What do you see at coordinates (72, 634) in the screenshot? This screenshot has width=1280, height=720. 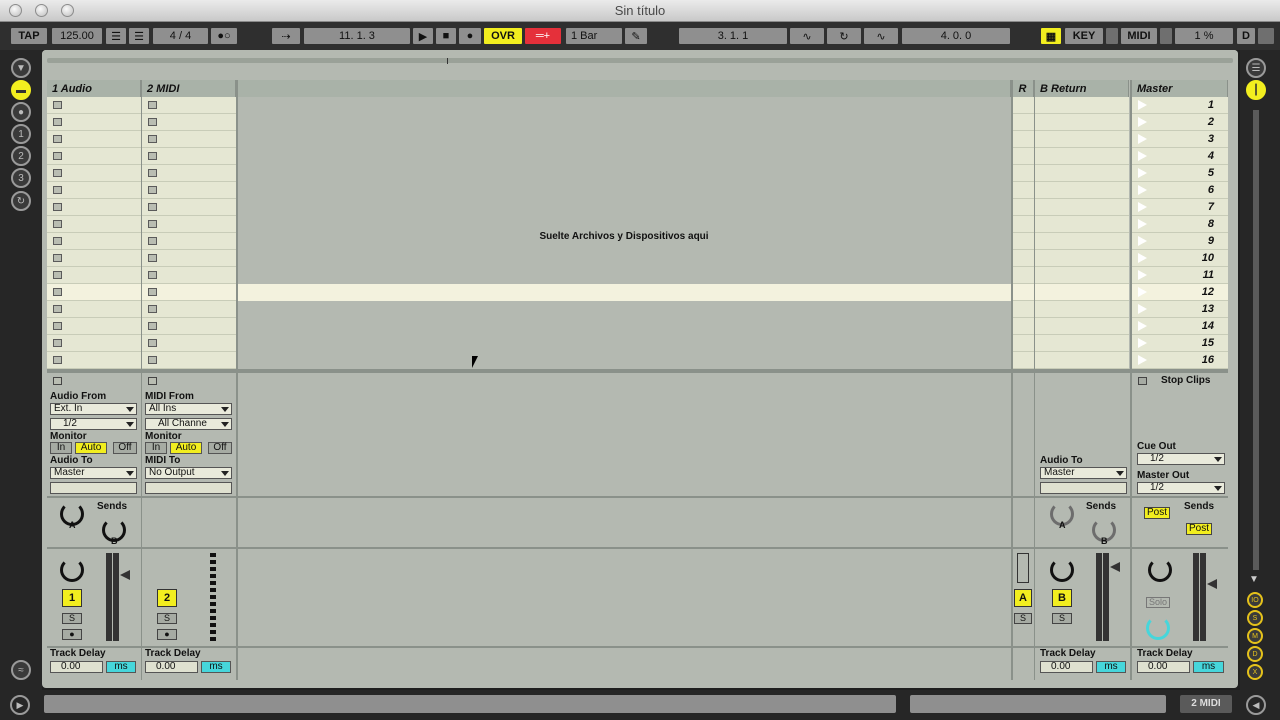 I see `arm-button-1: ●` at bounding box center [72, 634].